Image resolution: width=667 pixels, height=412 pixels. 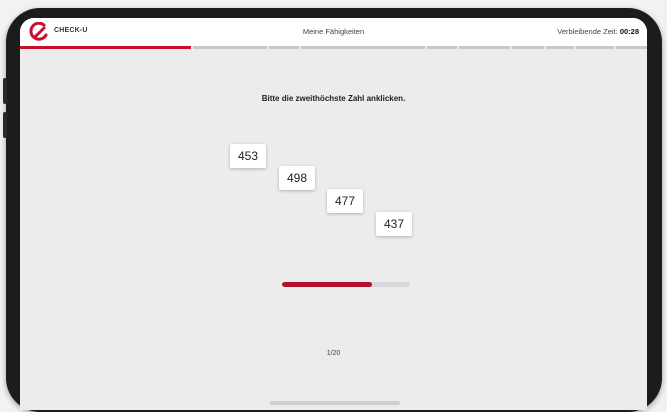 I want to click on question-counter: 1/20, so click(x=333, y=353).